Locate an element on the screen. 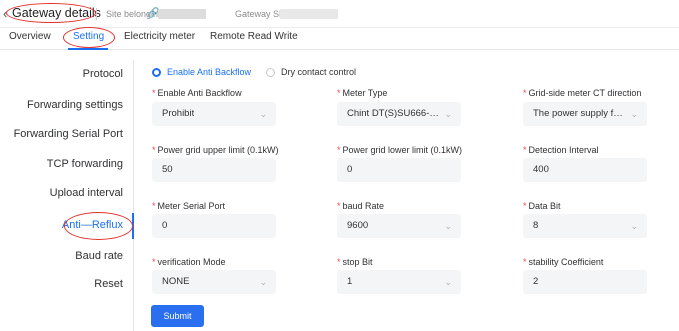 The image size is (679, 331). sidenav-item-reset: Reset is located at coordinates (108, 284).